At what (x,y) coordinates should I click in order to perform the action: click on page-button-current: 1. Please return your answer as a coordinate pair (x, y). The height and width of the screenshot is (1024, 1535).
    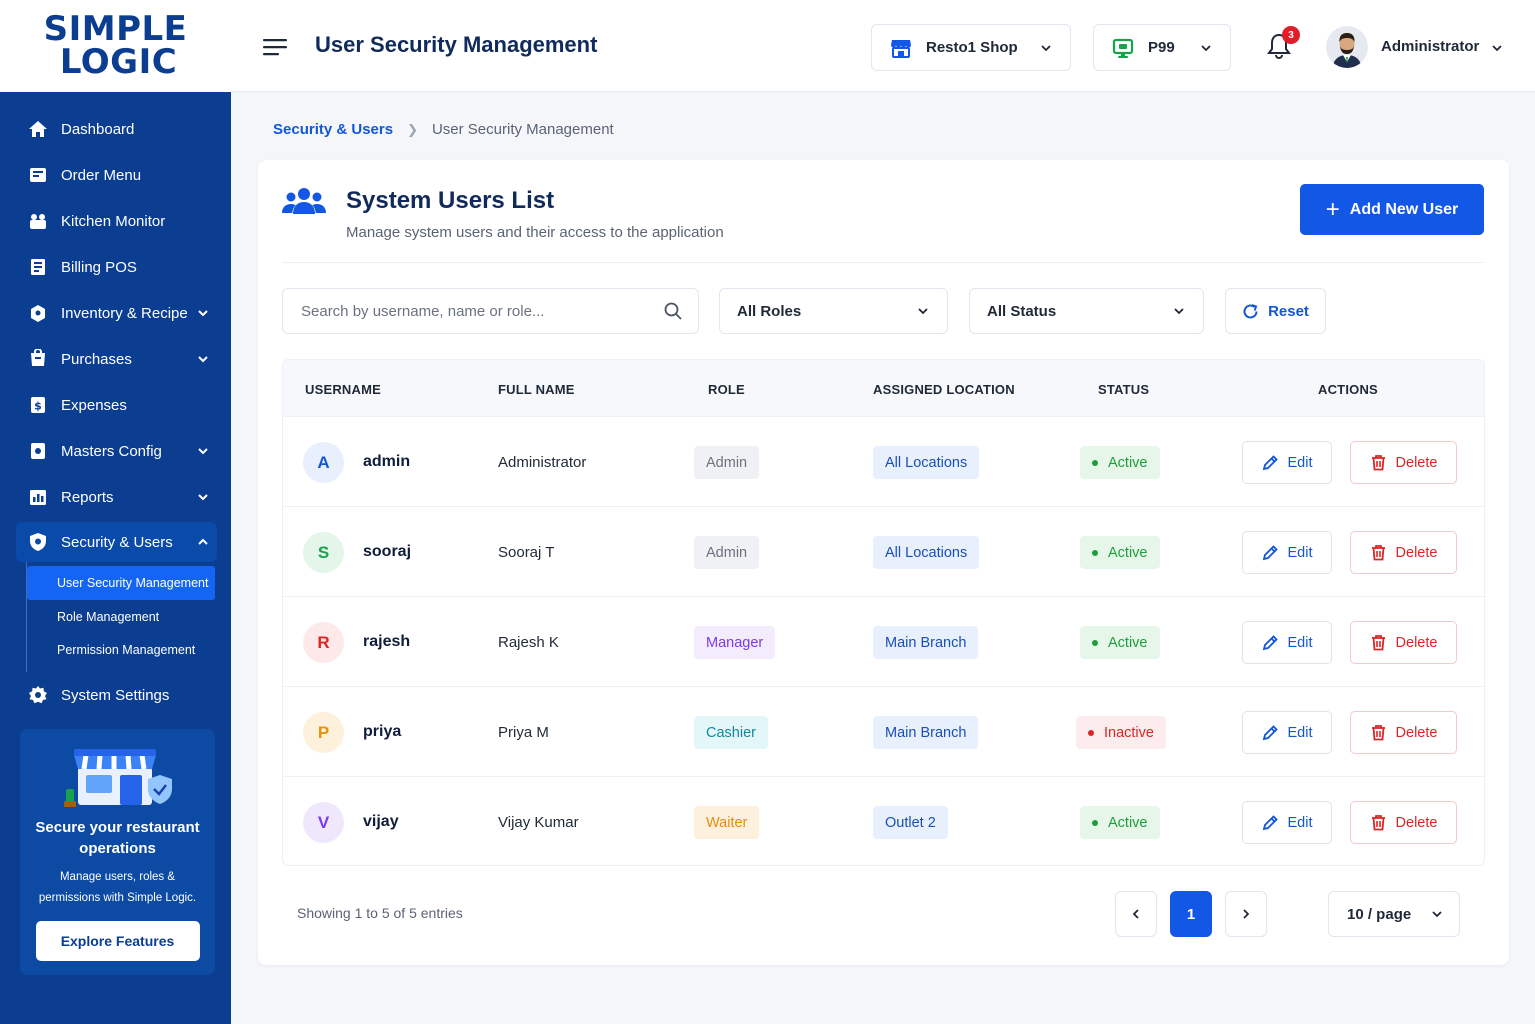
    Looking at the image, I should click on (1191, 914).